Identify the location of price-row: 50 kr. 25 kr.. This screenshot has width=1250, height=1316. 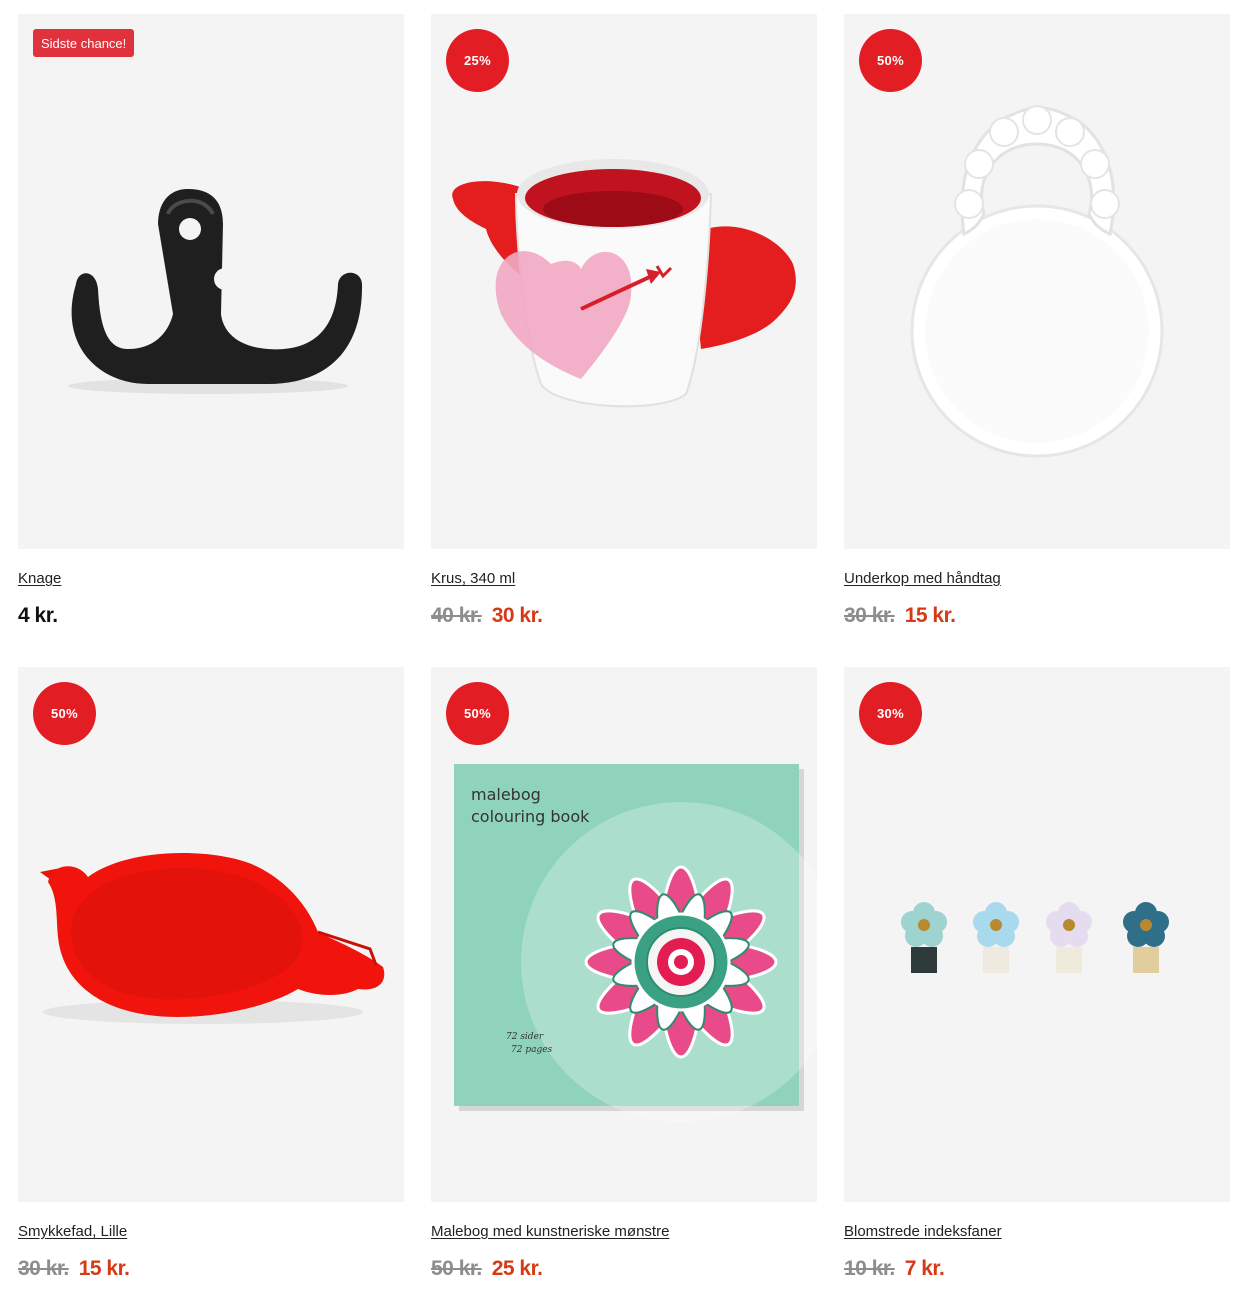
(487, 1269).